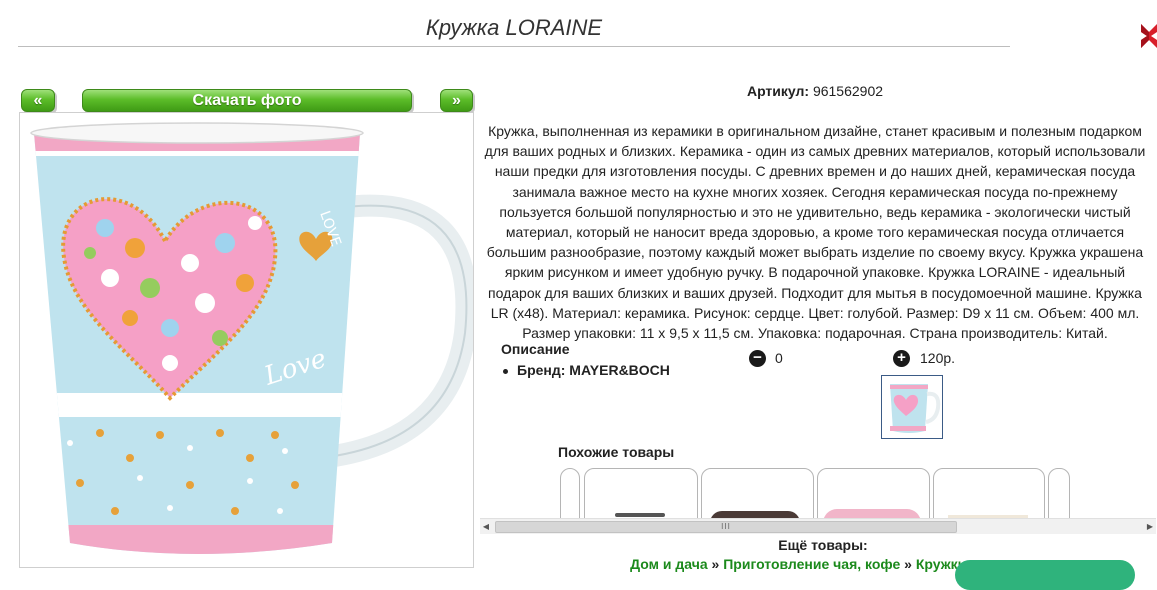  I want to click on product-thumbnail, so click(912, 407).